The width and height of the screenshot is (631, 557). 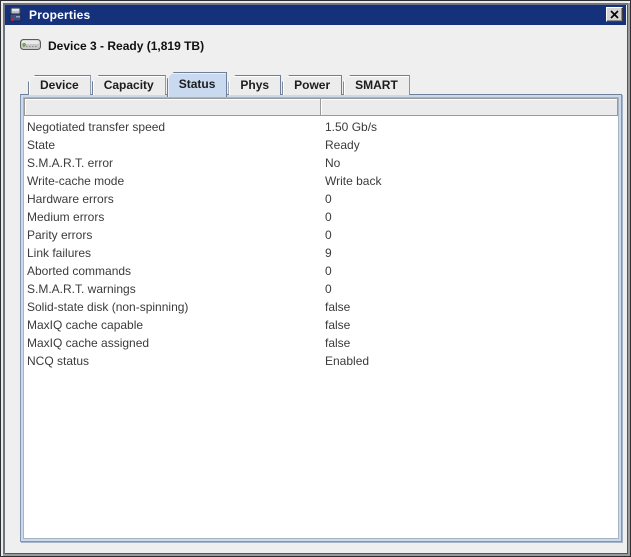 I want to click on property-name-cell: Hardware errors, so click(x=70, y=199).